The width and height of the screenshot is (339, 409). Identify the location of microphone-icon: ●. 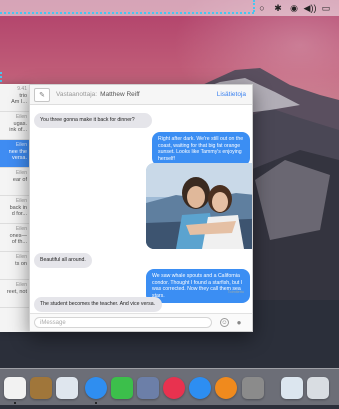
(239, 322).